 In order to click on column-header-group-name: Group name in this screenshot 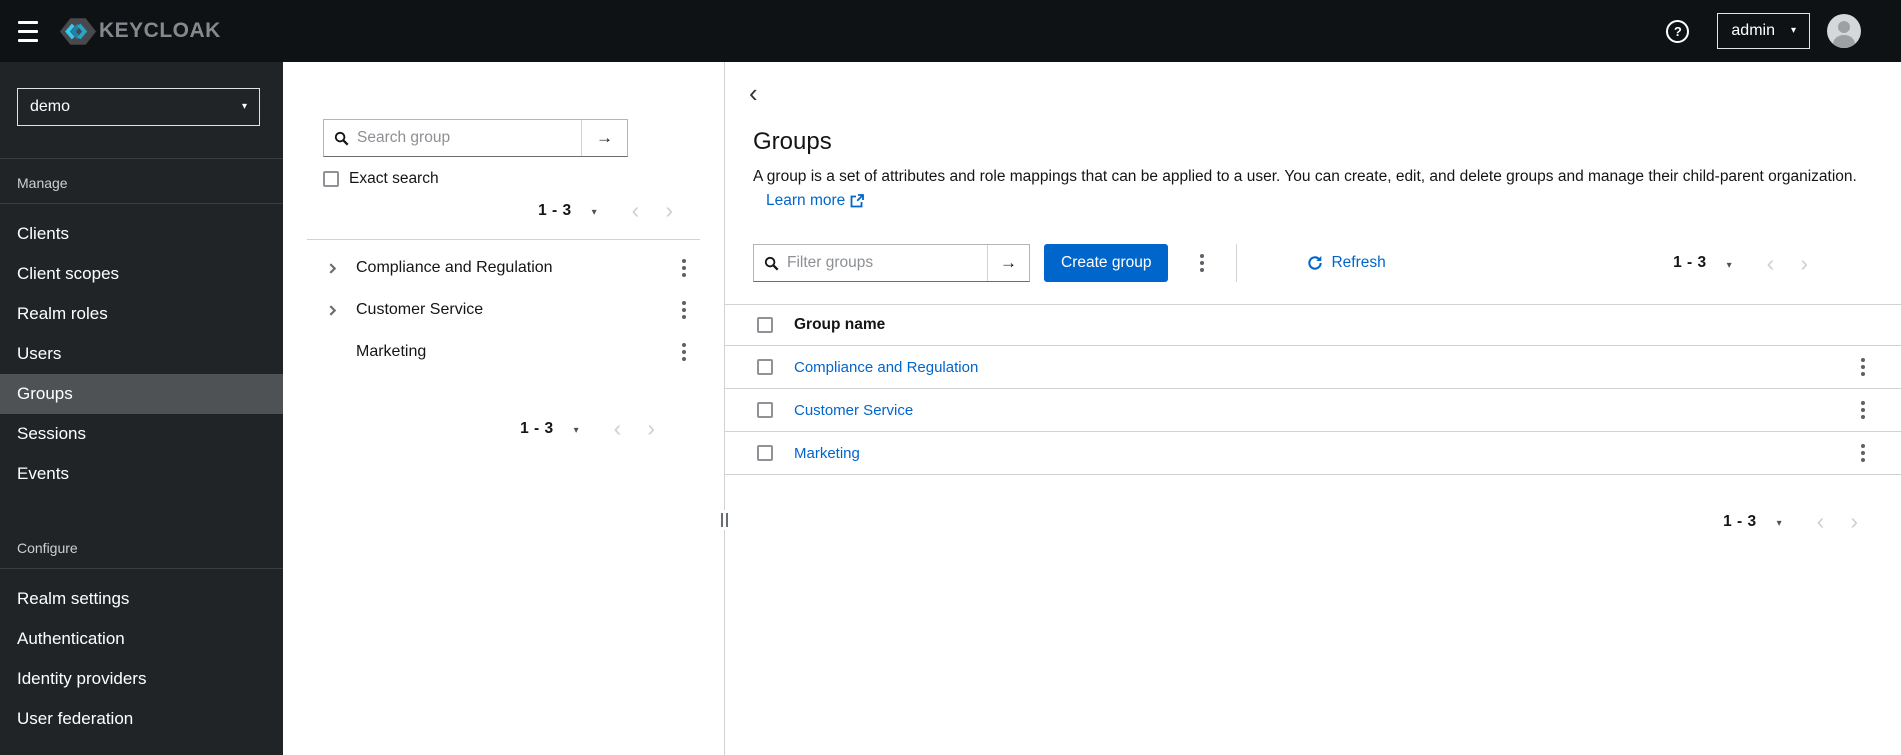, I will do `click(840, 324)`.